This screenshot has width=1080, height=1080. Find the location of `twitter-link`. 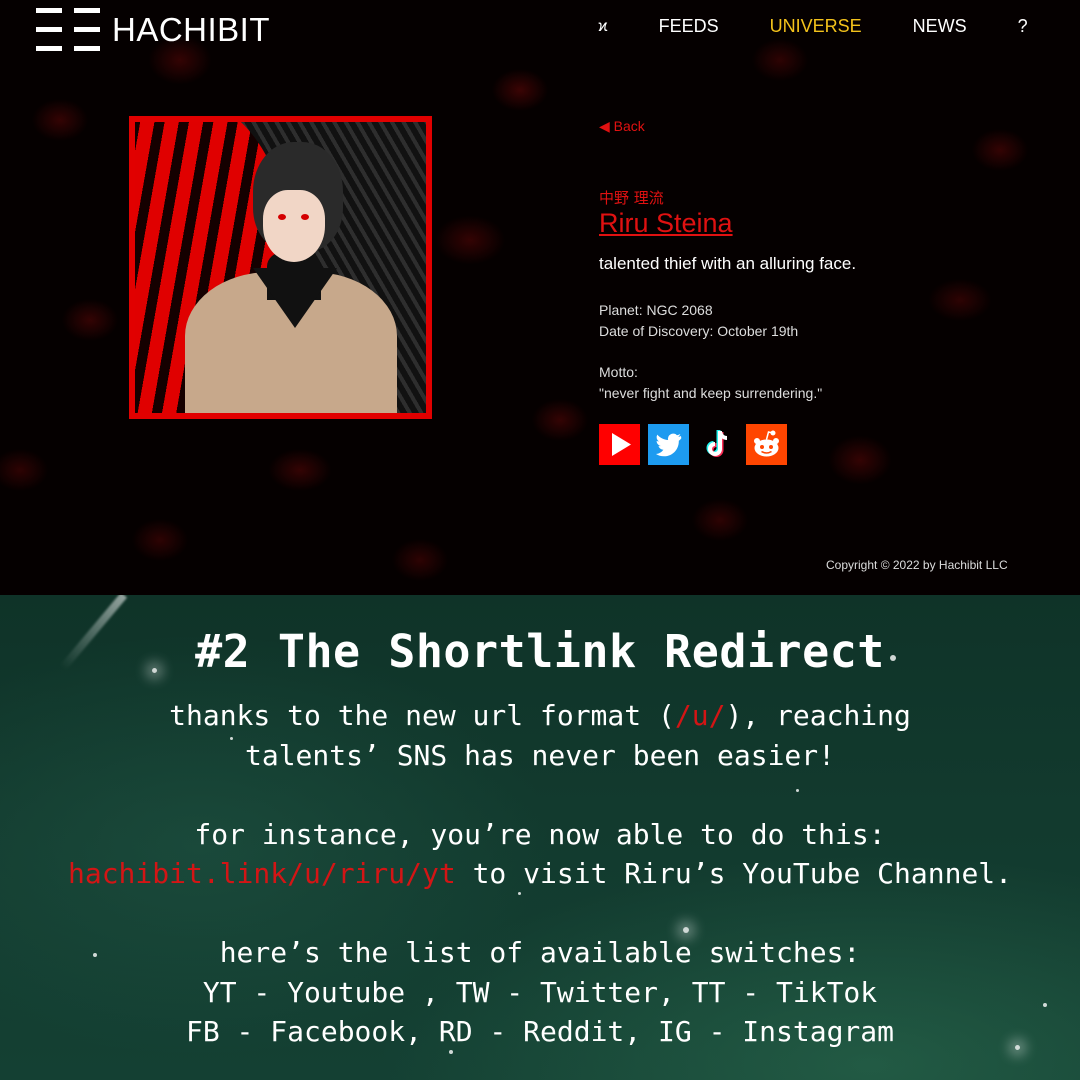

twitter-link is located at coordinates (668, 444).